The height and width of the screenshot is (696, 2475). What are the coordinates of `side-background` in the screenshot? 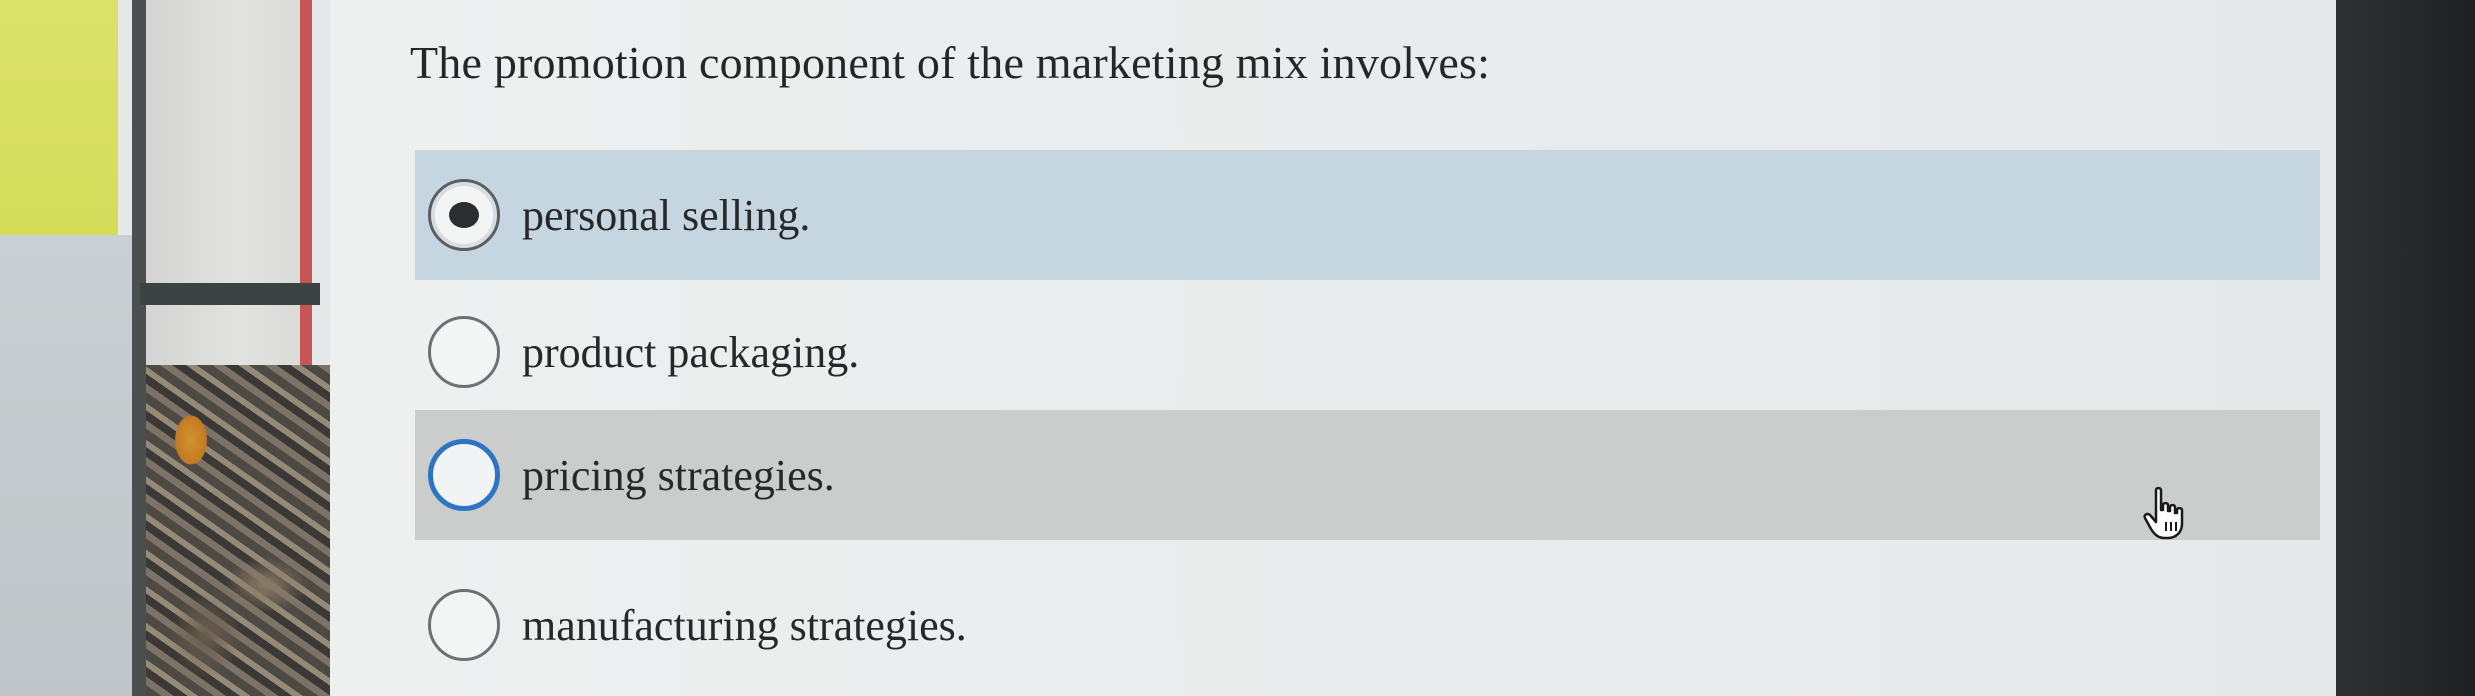 It's located at (66, 465).